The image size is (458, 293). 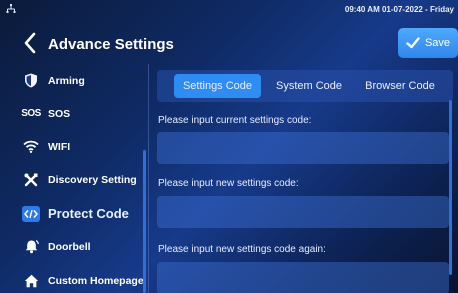 What do you see at coordinates (242, 249) in the screenshot?
I see `confirm-code-label: Please input new settings code again:` at bounding box center [242, 249].